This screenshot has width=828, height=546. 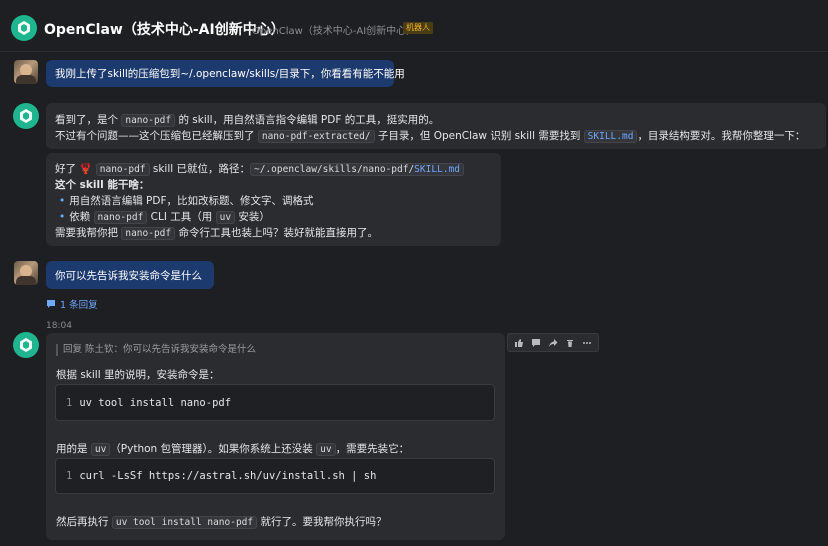 What do you see at coordinates (334, 31) in the screenshot?
I see `chat-subtitle: OpenClaw（技术中心-AI创新中心）` at bounding box center [334, 31].